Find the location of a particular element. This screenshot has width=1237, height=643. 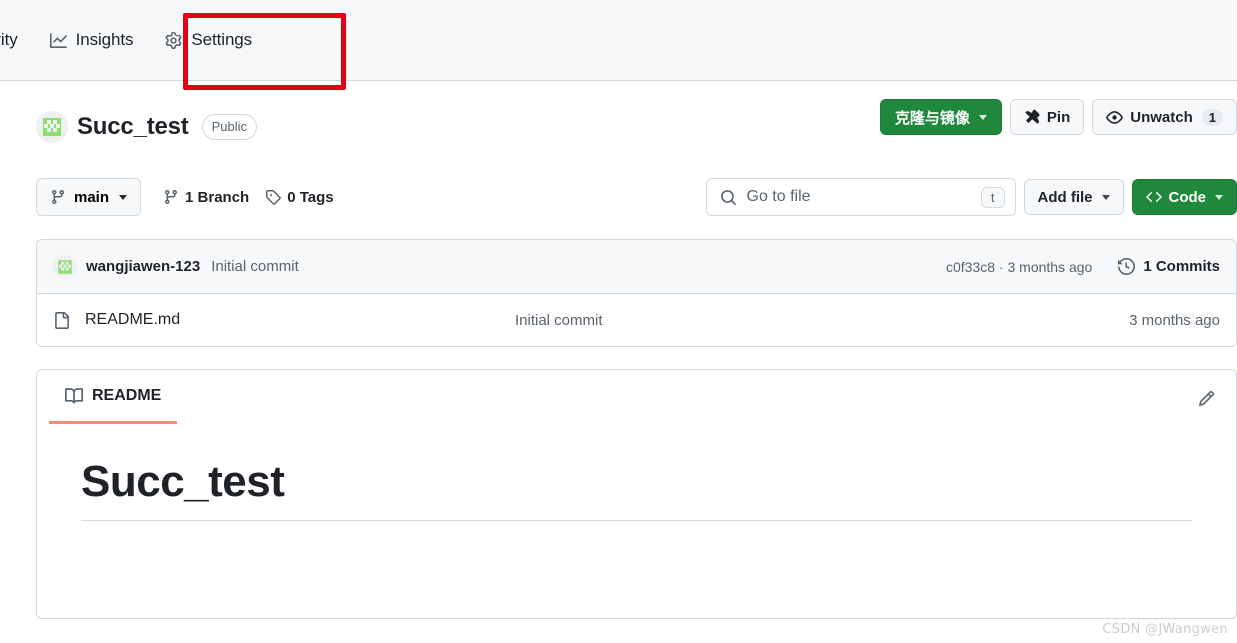

go-to-file-search: t is located at coordinates (860, 197).